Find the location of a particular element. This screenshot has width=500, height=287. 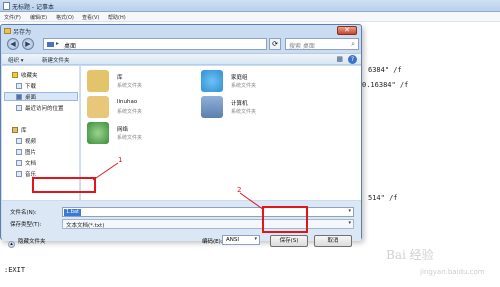

watermark-url: jingyan.baidu.com is located at coordinates (452, 272).